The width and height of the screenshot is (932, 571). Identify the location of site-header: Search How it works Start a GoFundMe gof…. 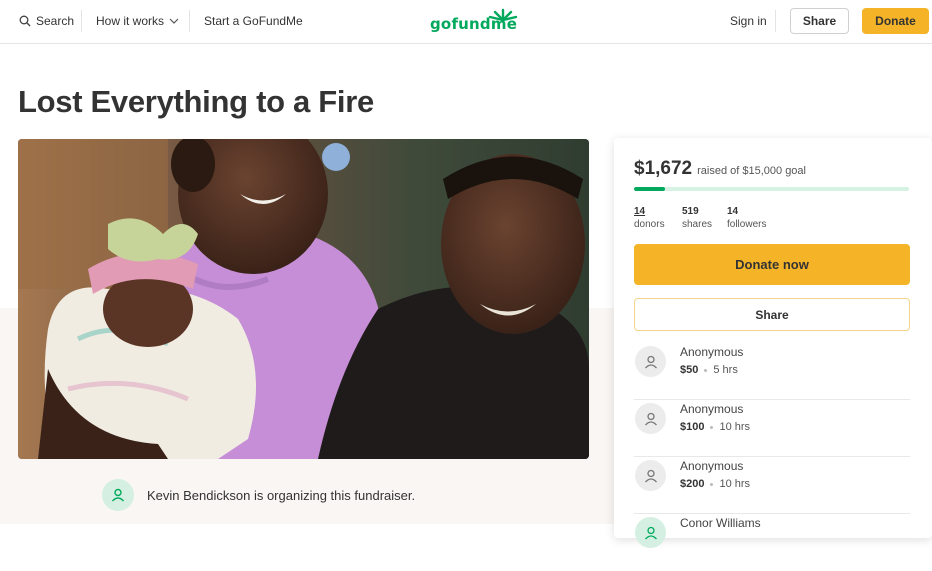
(466, 22).